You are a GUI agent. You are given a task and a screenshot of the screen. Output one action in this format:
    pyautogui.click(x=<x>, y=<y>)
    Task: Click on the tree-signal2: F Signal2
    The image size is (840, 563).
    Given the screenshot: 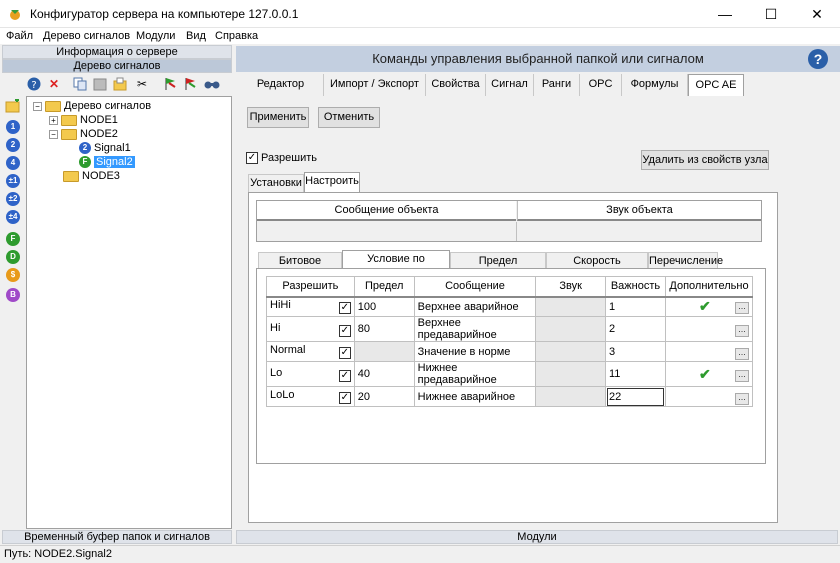 What is the action you would take?
    pyautogui.click(x=107, y=162)
    